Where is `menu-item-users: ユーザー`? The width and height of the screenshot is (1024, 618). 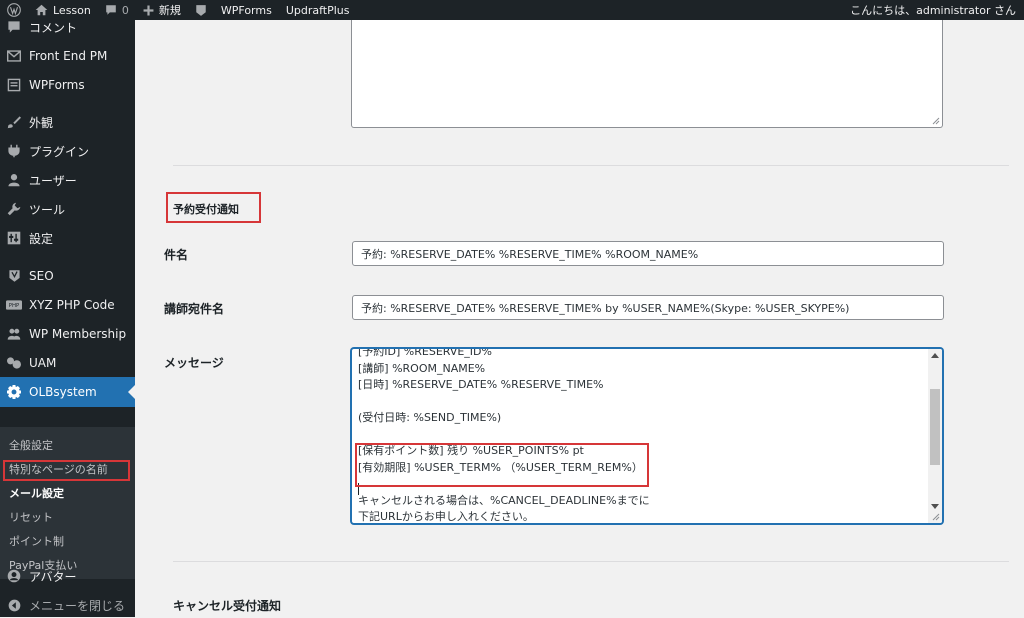
menu-item-users: ユーザー is located at coordinates (67, 180).